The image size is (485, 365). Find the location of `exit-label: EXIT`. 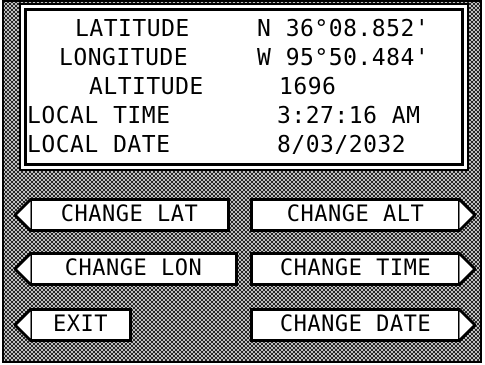

exit-label: EXIT is located at coordinates (80, 324).